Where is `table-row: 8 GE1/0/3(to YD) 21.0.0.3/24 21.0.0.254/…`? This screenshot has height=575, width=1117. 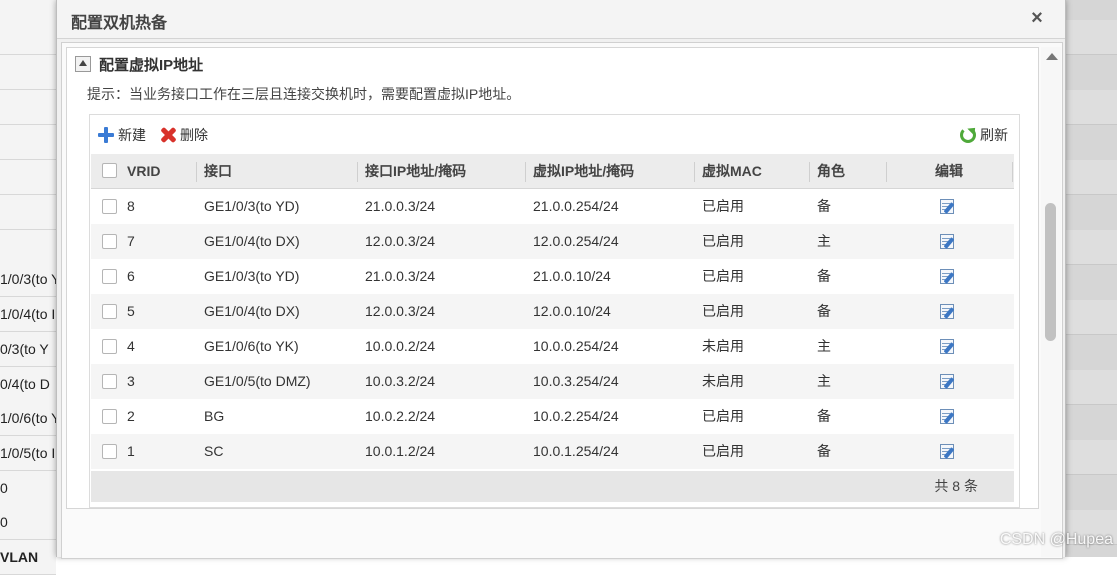
table-row: 8 GE1/0/3(to YD) 21.0.0.3/24 21.0.0.254/… is located at coordinates (552, 206).